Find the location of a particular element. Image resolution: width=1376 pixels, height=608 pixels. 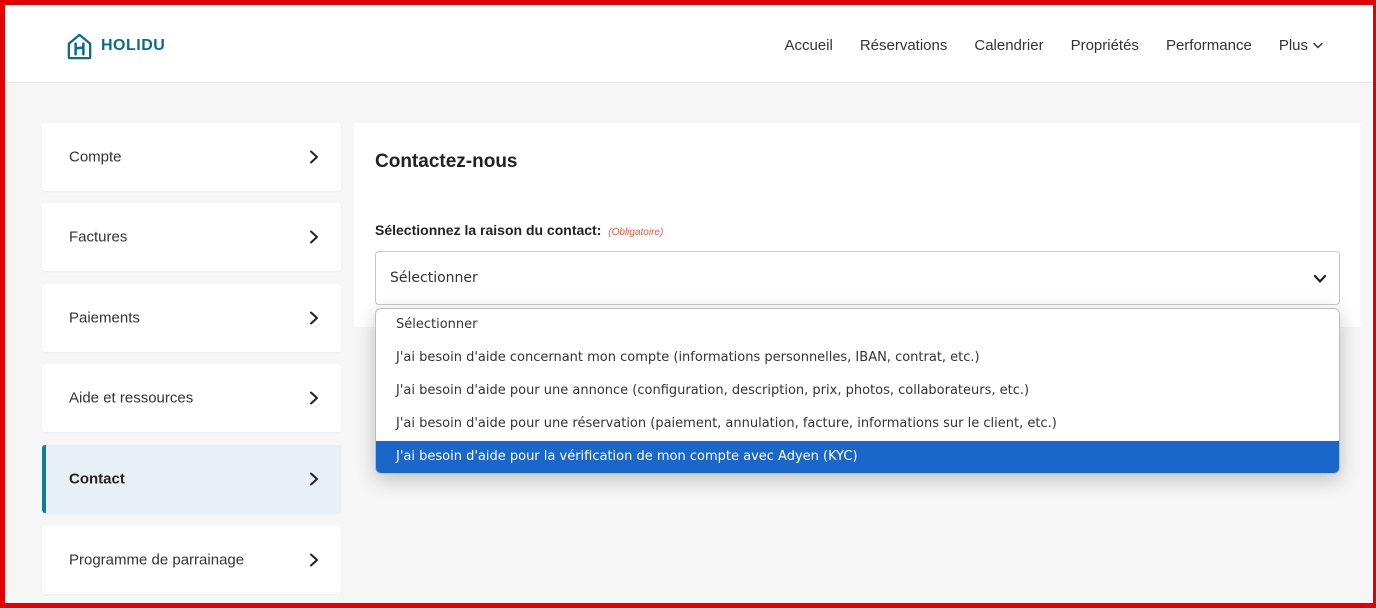

sidebar-item-compte: Compte is located at coordinates (191, 157).